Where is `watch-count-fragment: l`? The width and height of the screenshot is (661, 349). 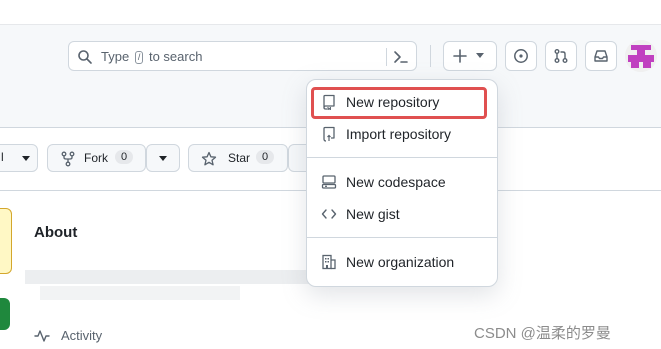 watch-count-fragment: l is located at coordinates (2, 157).